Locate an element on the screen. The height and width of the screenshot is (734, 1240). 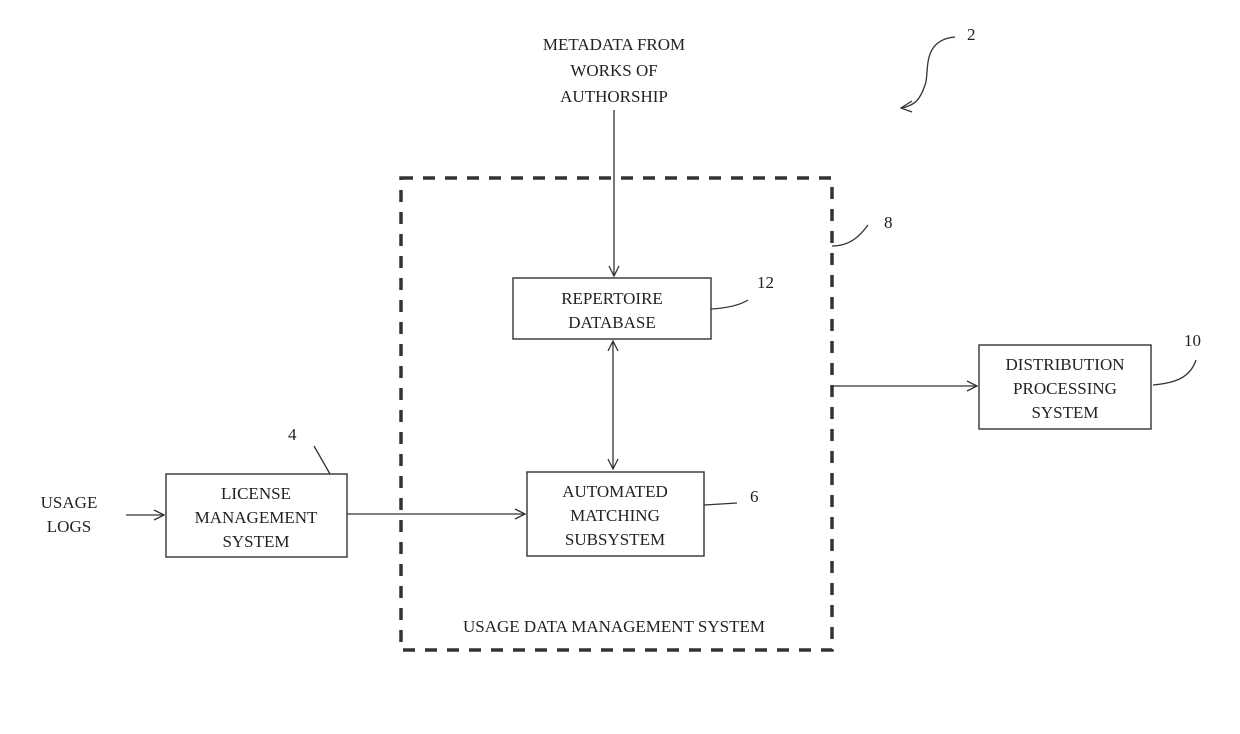
usage-logs-label: USAGE LOGS is located at coordinates (69, 514).